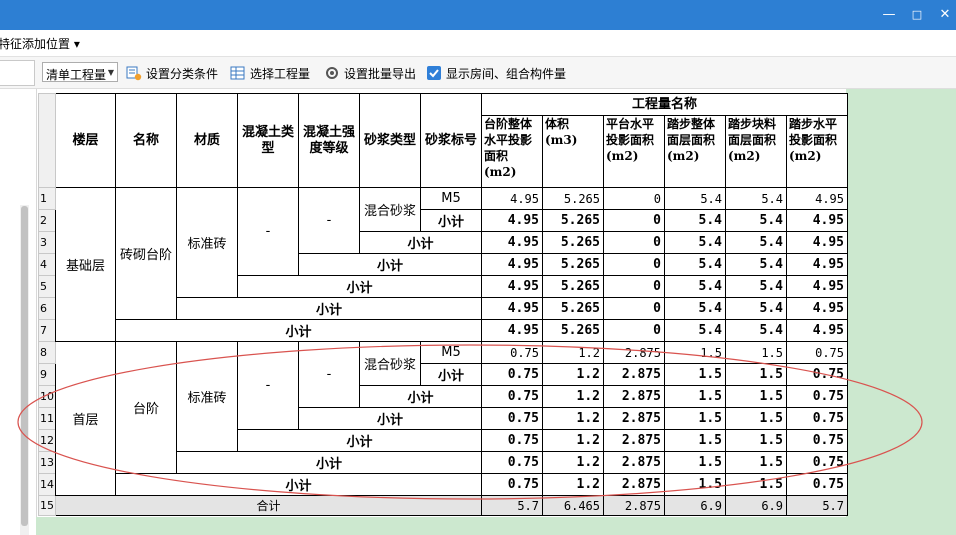  Describe the element at coordinates (40, 43) in the screenshot. I see `feature-position-menu: 特征添加位置 ▾` at that location.